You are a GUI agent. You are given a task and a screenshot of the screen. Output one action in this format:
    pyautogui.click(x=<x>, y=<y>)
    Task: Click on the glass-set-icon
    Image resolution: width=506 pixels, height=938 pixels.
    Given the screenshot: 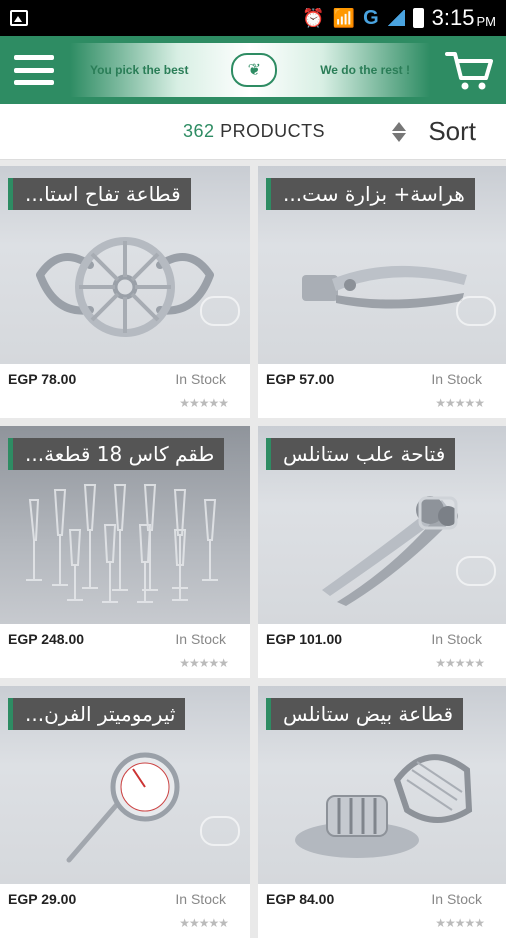 What is the action you would take?
    pyautogui.click(x=122, y=543)
    